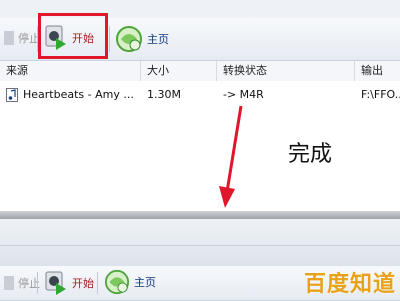 Image resolution: width=400 pixels, height=301 pixels. Describe the element at coordinates (310, 154) in the screenshot. I see `completion-annotation: 完成` at that location.